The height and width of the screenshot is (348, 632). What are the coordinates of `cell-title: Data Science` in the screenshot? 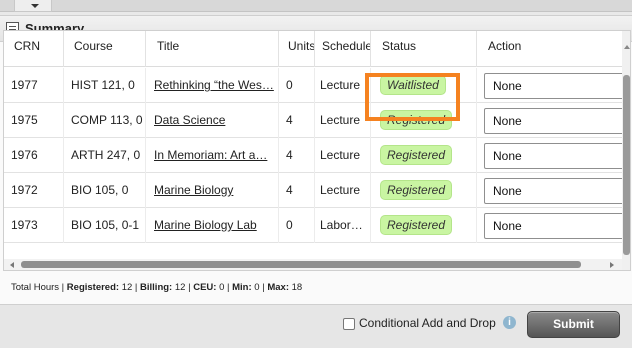 It's located at (212, 120).